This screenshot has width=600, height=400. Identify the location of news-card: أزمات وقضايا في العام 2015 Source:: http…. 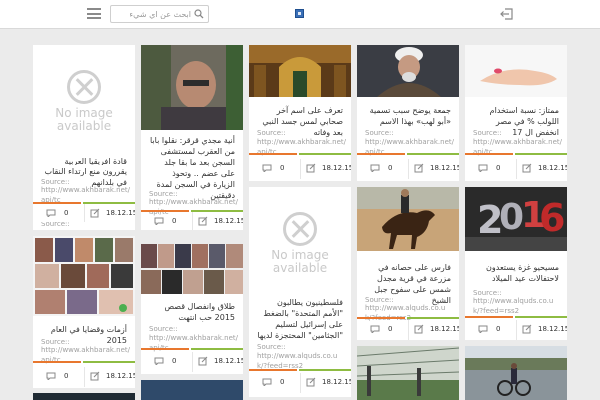
(84, 312).